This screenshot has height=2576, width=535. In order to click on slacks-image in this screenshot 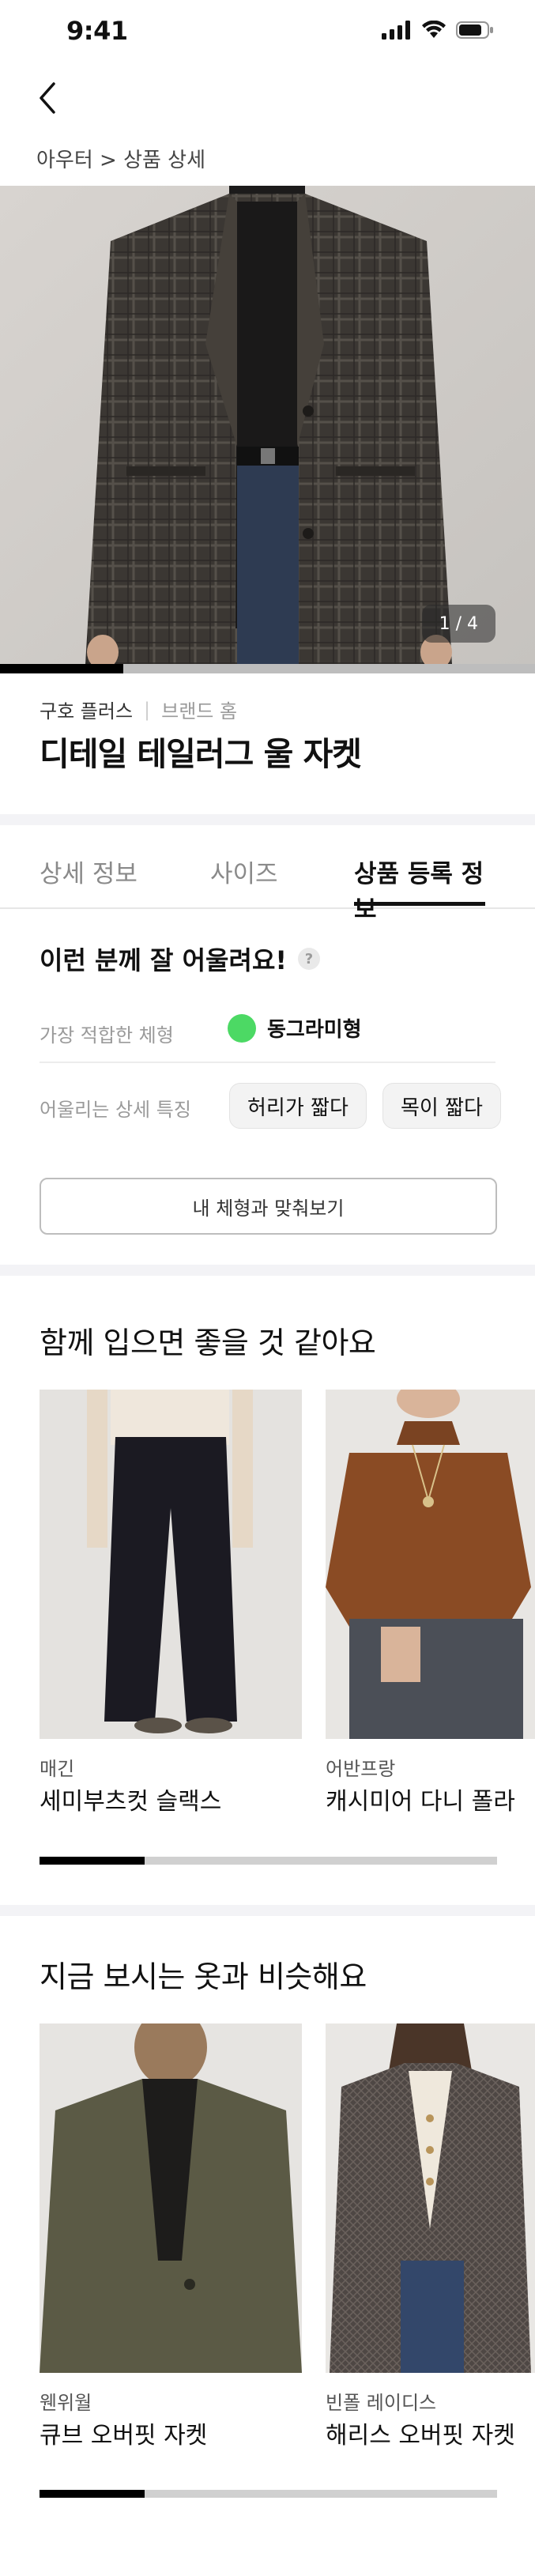, I will do `click(171, 1564)`.